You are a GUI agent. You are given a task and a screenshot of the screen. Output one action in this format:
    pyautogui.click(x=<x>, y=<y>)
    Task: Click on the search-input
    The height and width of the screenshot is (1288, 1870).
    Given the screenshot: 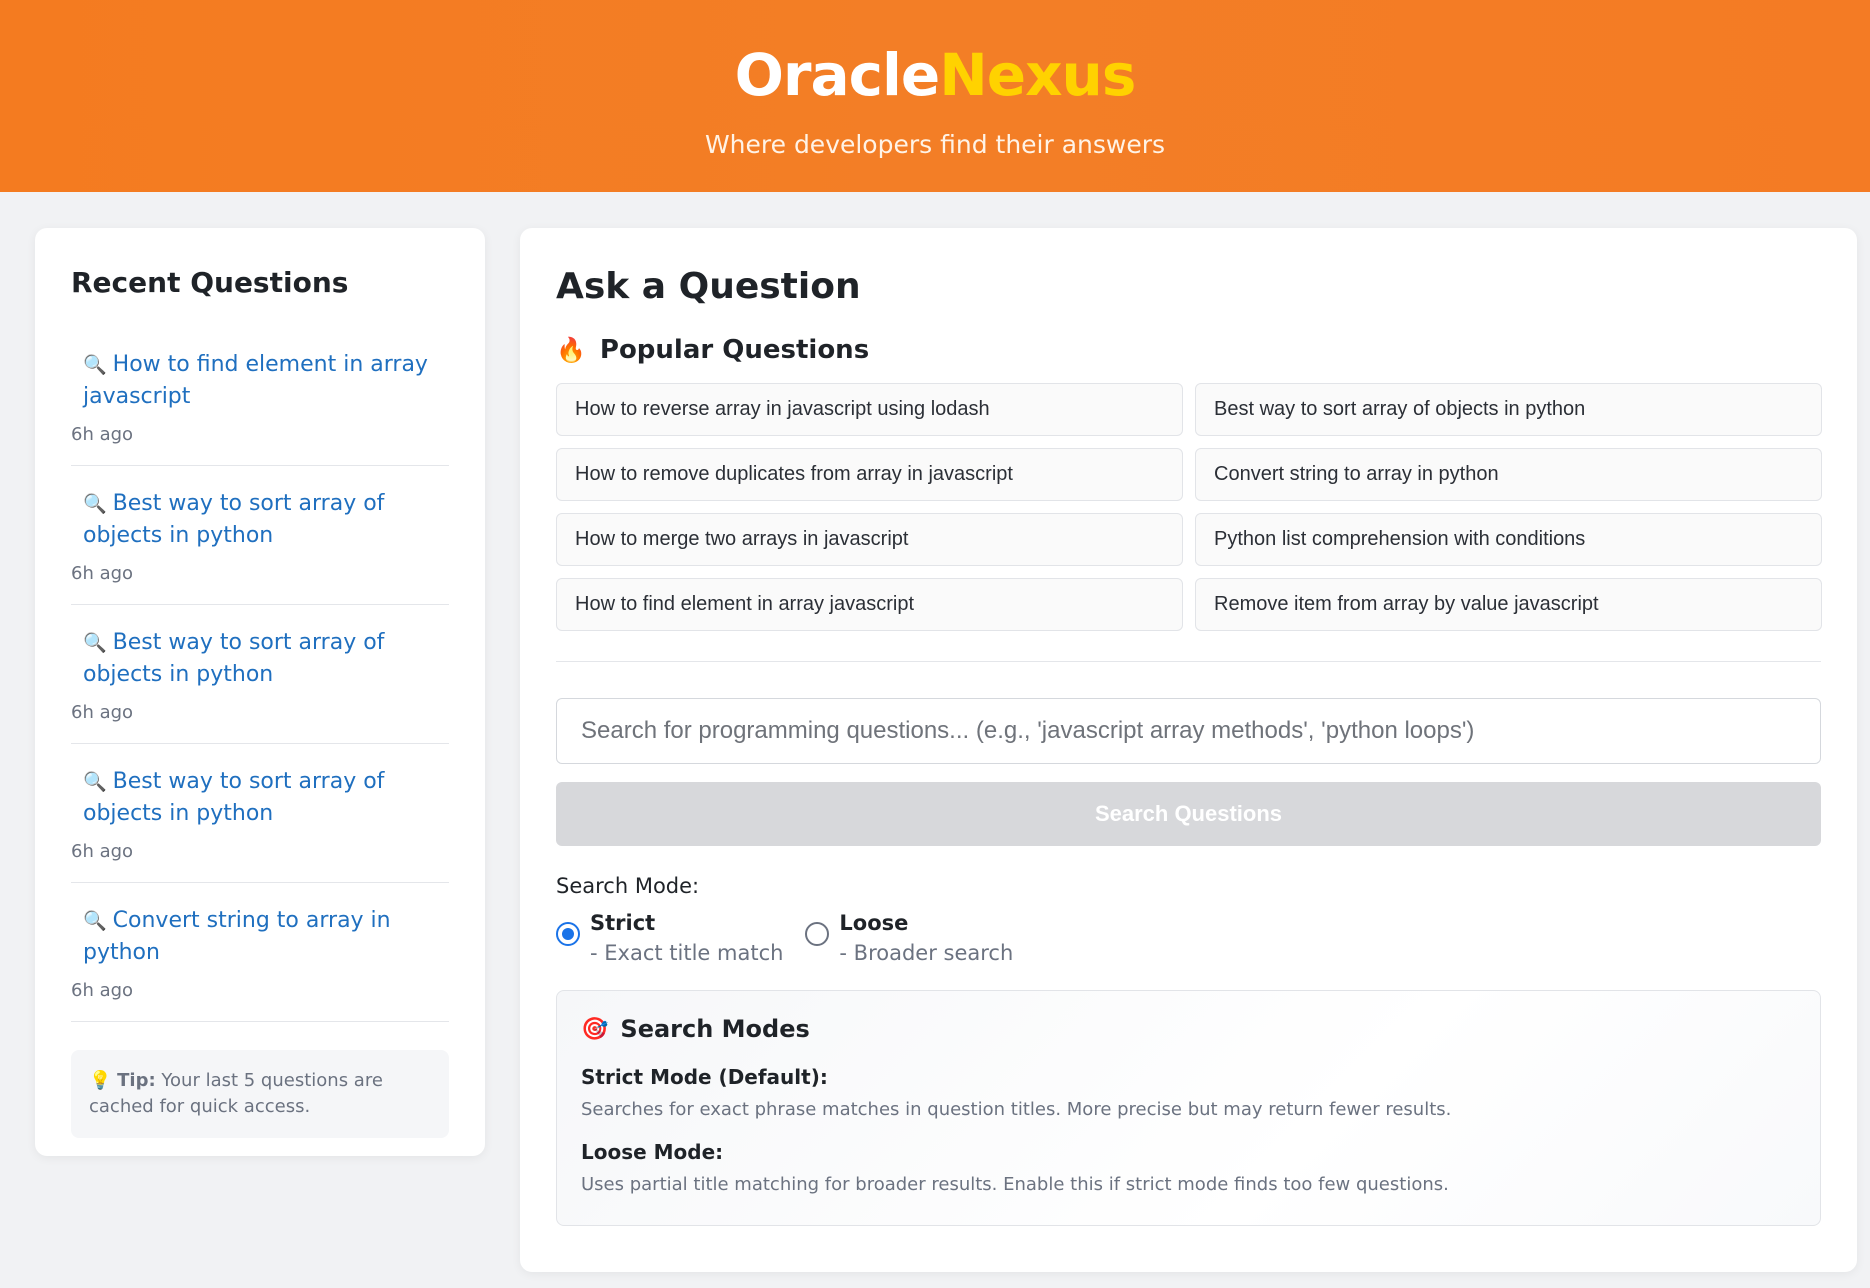 What is the action you would take?
    pyautogui.click(x=1188, y=731)
    